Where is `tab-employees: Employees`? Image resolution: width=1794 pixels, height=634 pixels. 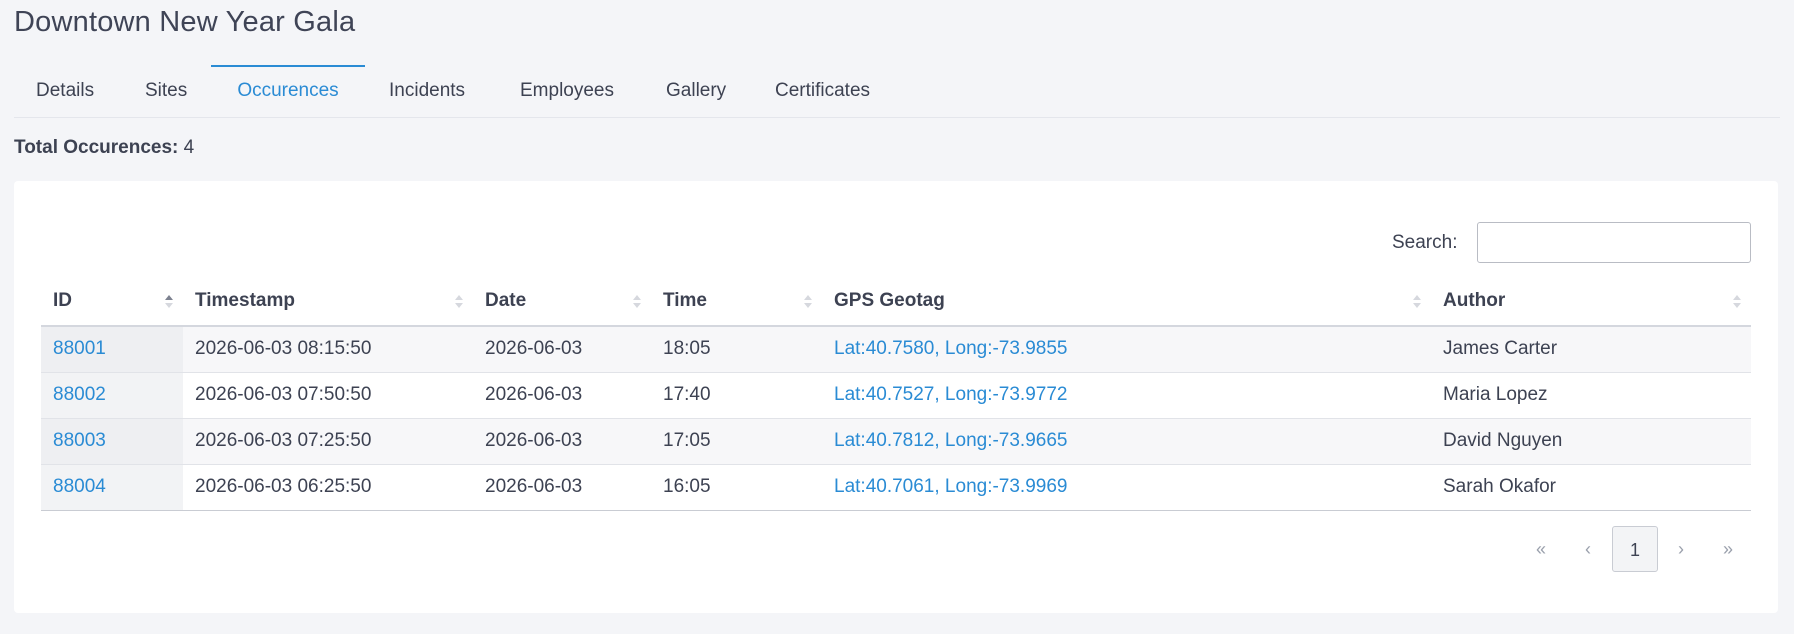 tab-employees: Employees is located at coordinates (567, 92).